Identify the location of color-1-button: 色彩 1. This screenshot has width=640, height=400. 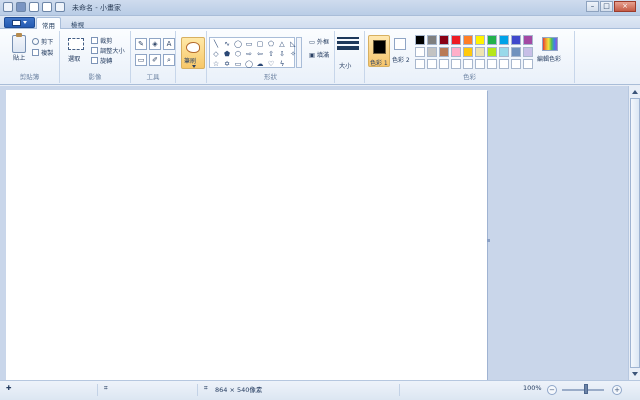
(379, 51).